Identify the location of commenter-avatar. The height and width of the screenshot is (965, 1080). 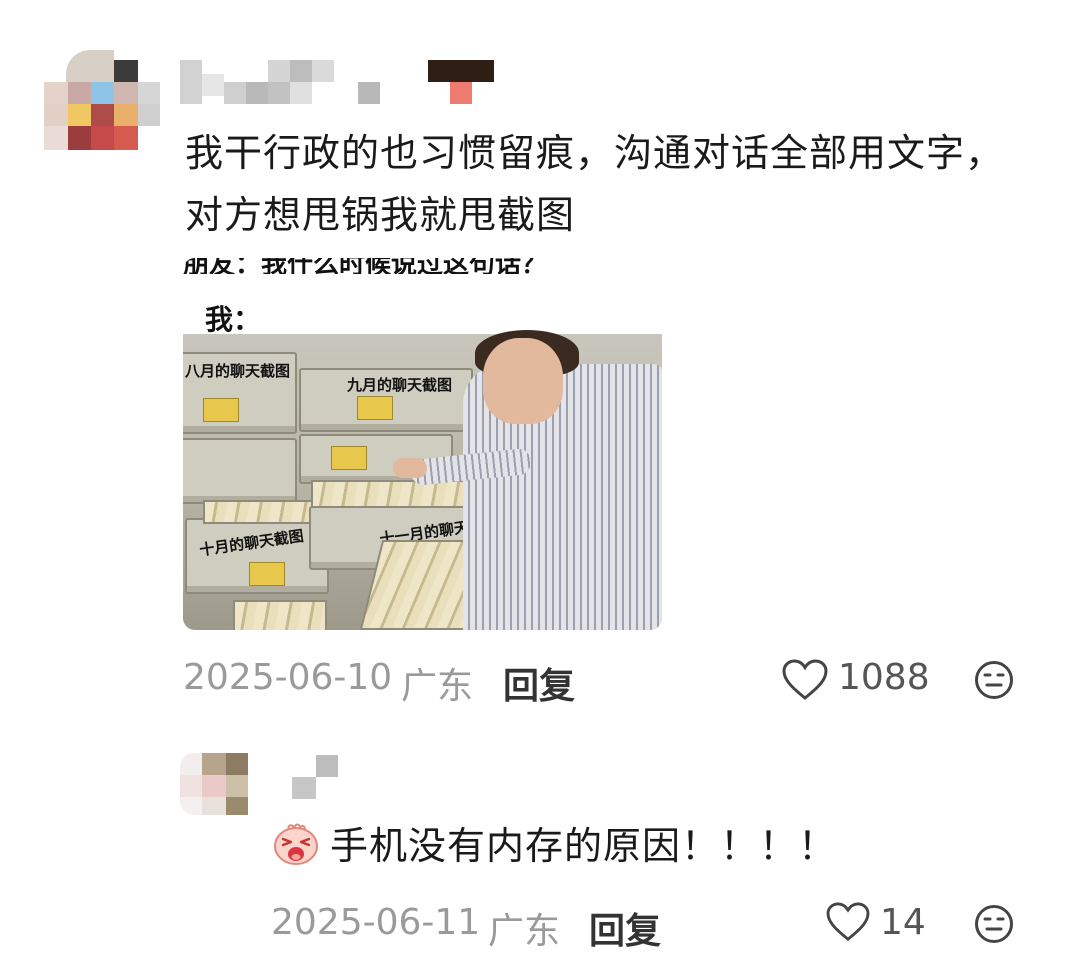
(102, 100).